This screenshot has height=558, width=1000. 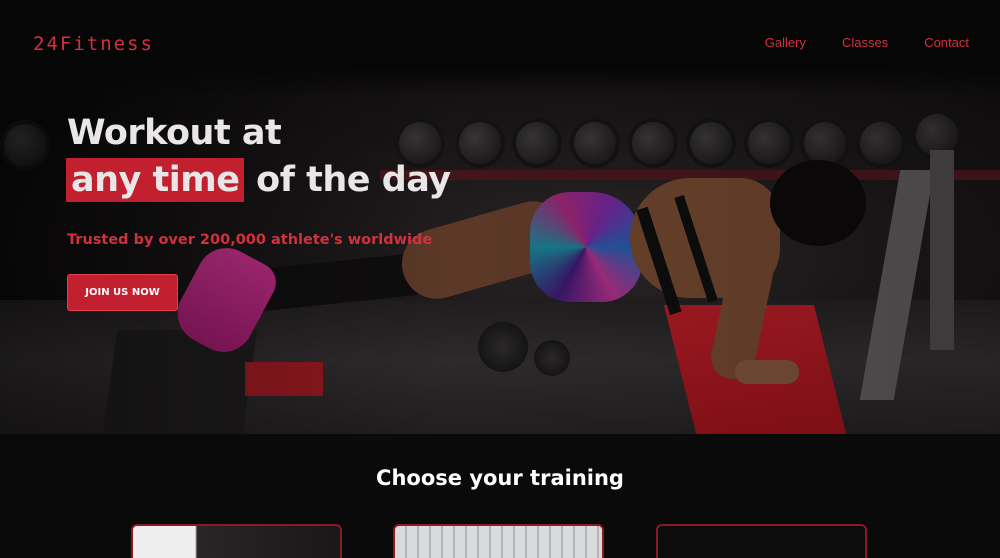 I want to click on training-section-title: Choose your training, so click(x=500, y=478).